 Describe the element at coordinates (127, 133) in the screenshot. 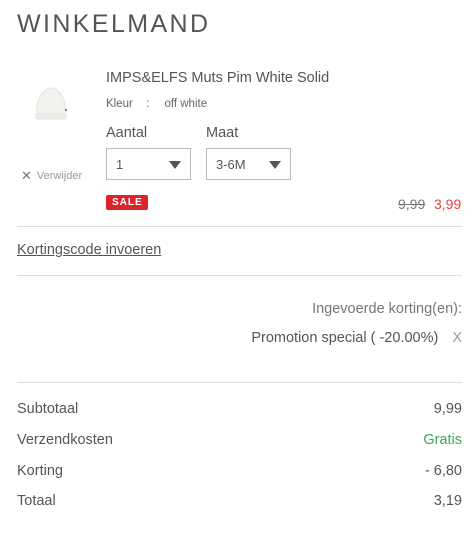

I see `quantity-label: Aantal` at that location.